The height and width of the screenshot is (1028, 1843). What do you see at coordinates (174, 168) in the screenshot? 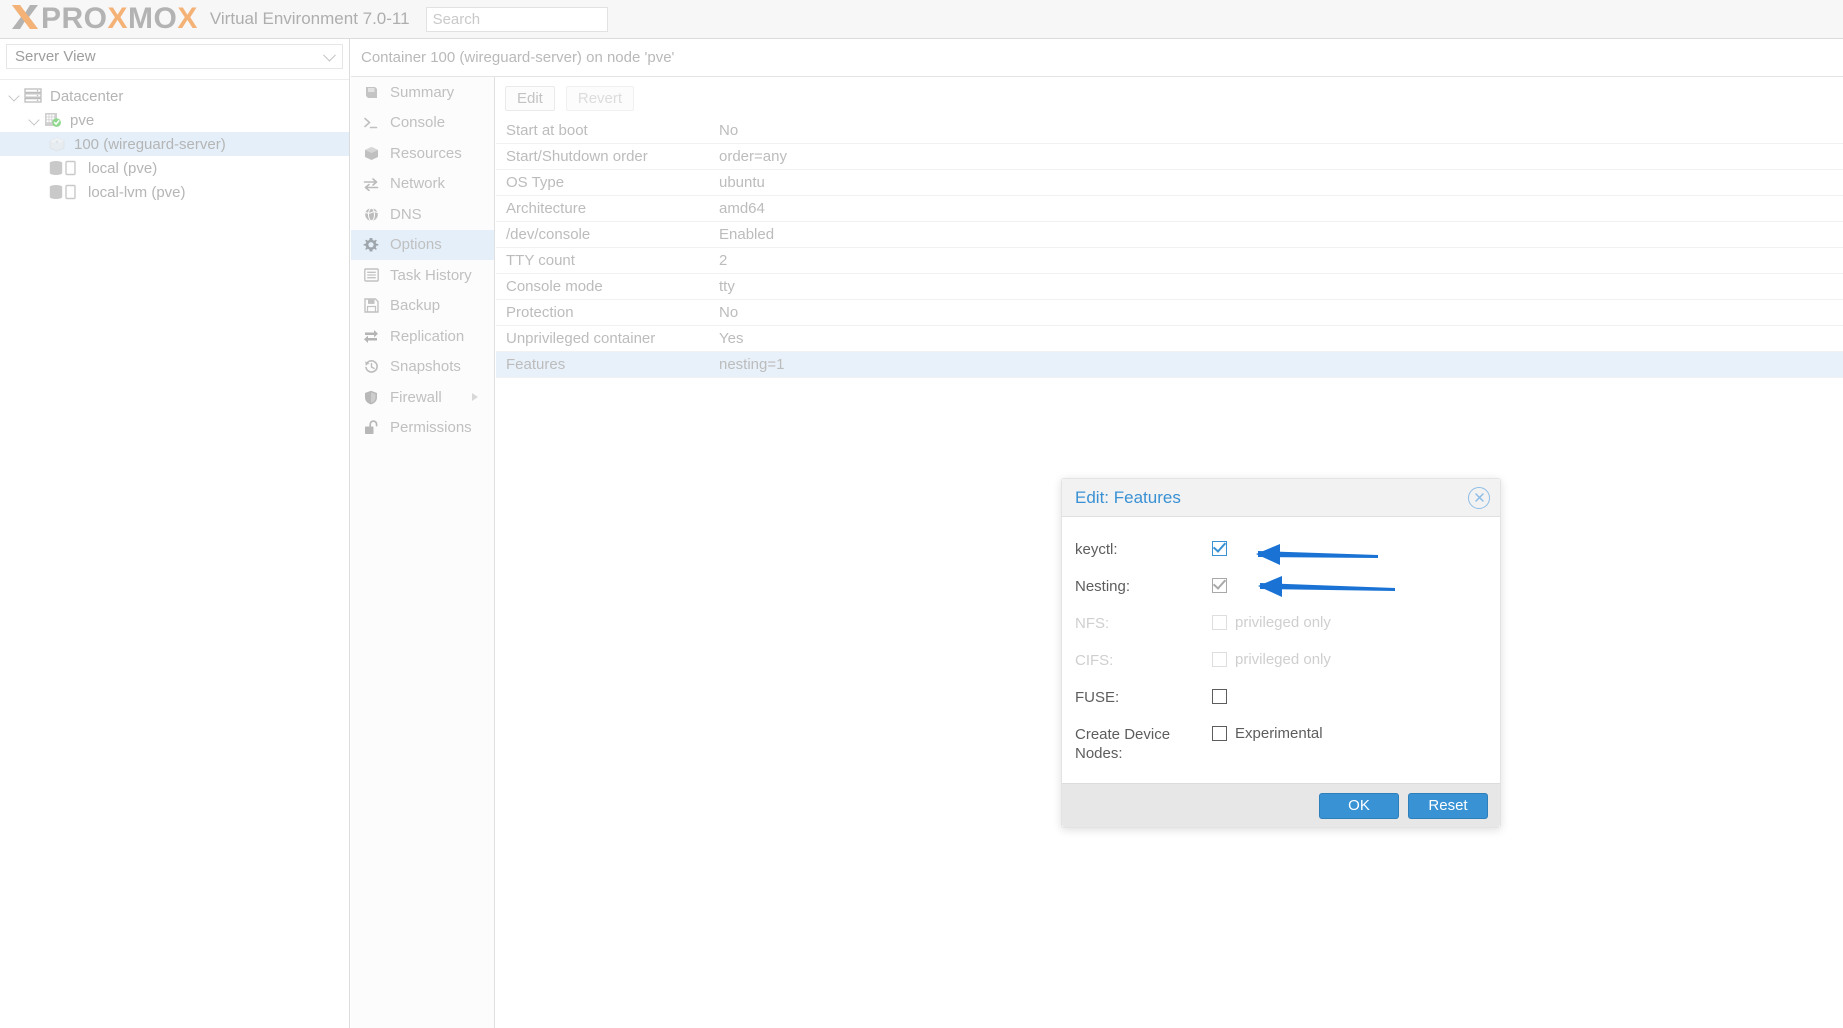
I see `tree-item-storage-local: local (pve)` at bounding box center [174, 168].